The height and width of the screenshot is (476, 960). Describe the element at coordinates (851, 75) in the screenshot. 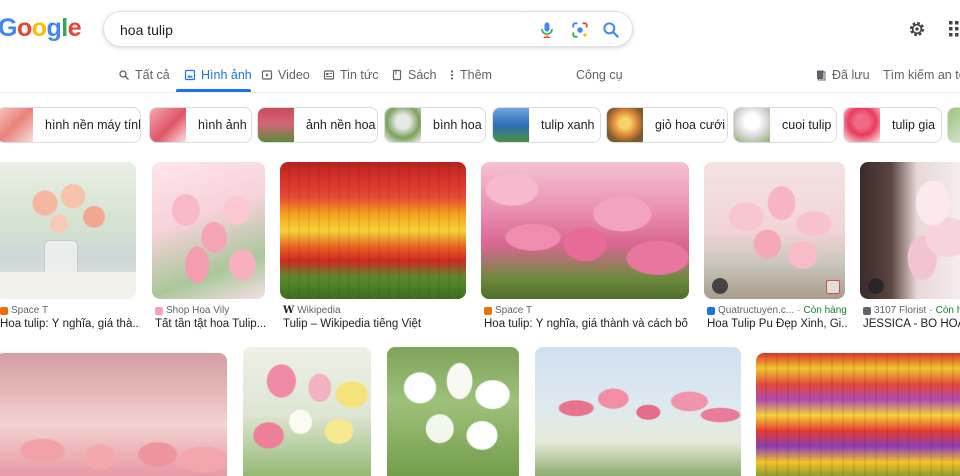

I see `saved-label: Đã lưu` at that location.